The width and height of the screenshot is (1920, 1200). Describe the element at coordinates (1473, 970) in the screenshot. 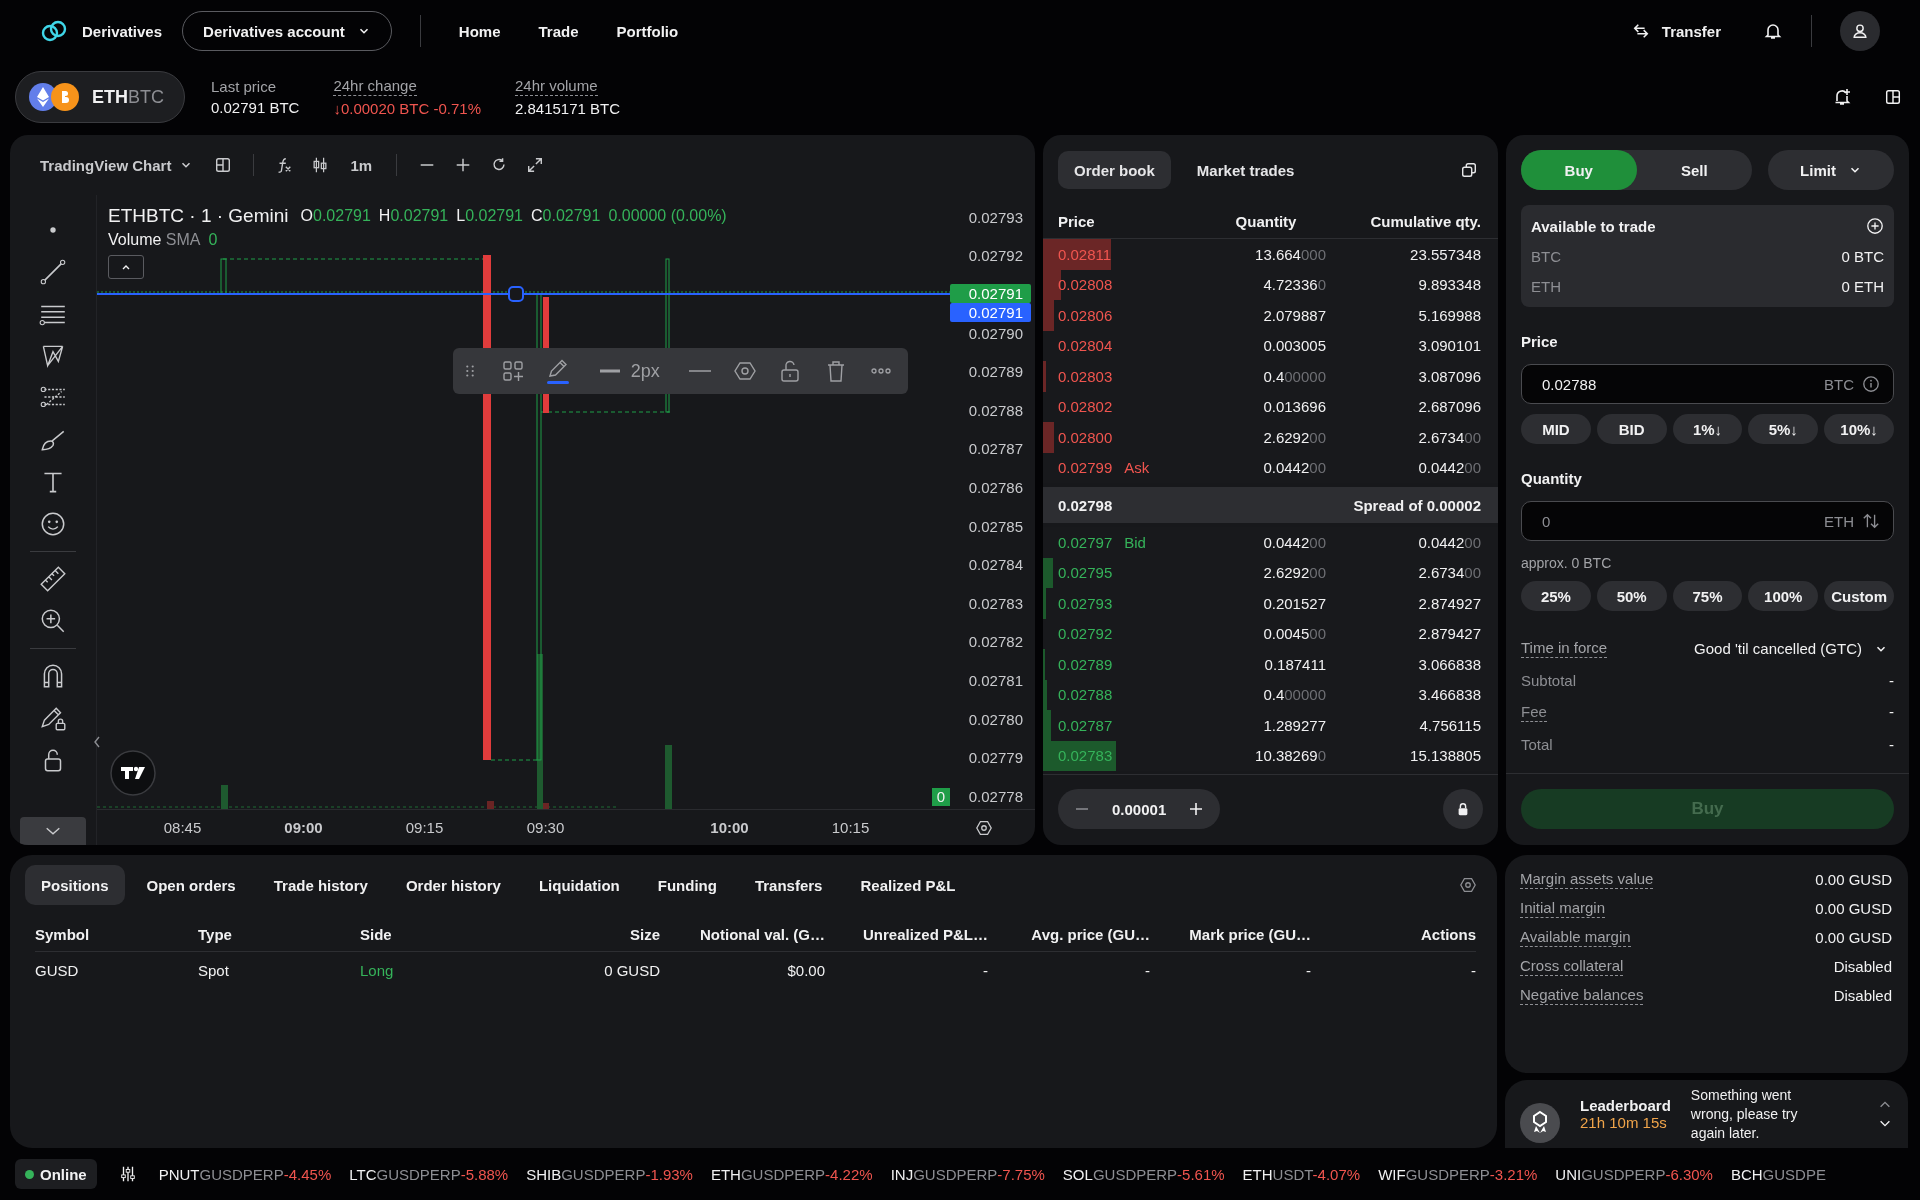

I see `table-cell-text: -` at that location.